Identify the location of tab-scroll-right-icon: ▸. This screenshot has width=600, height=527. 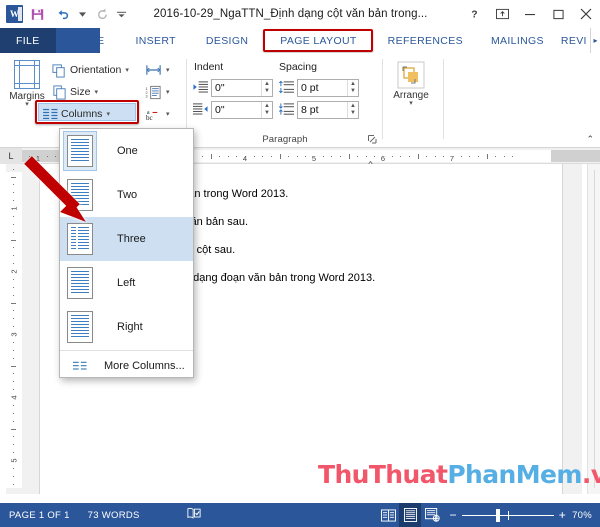
(595, 40).